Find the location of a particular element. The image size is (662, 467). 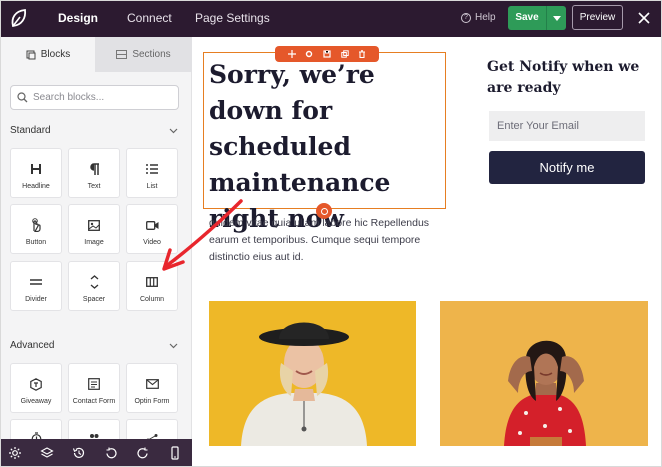

advanced-section-title: Advanced is located at coordinates (32, 345).